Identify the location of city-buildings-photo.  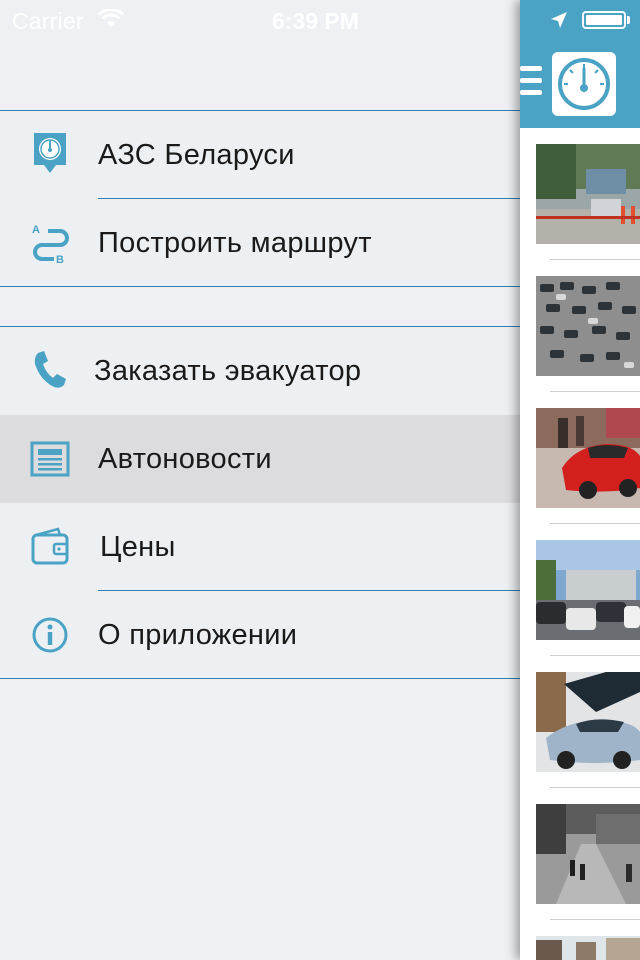
(588, 948).